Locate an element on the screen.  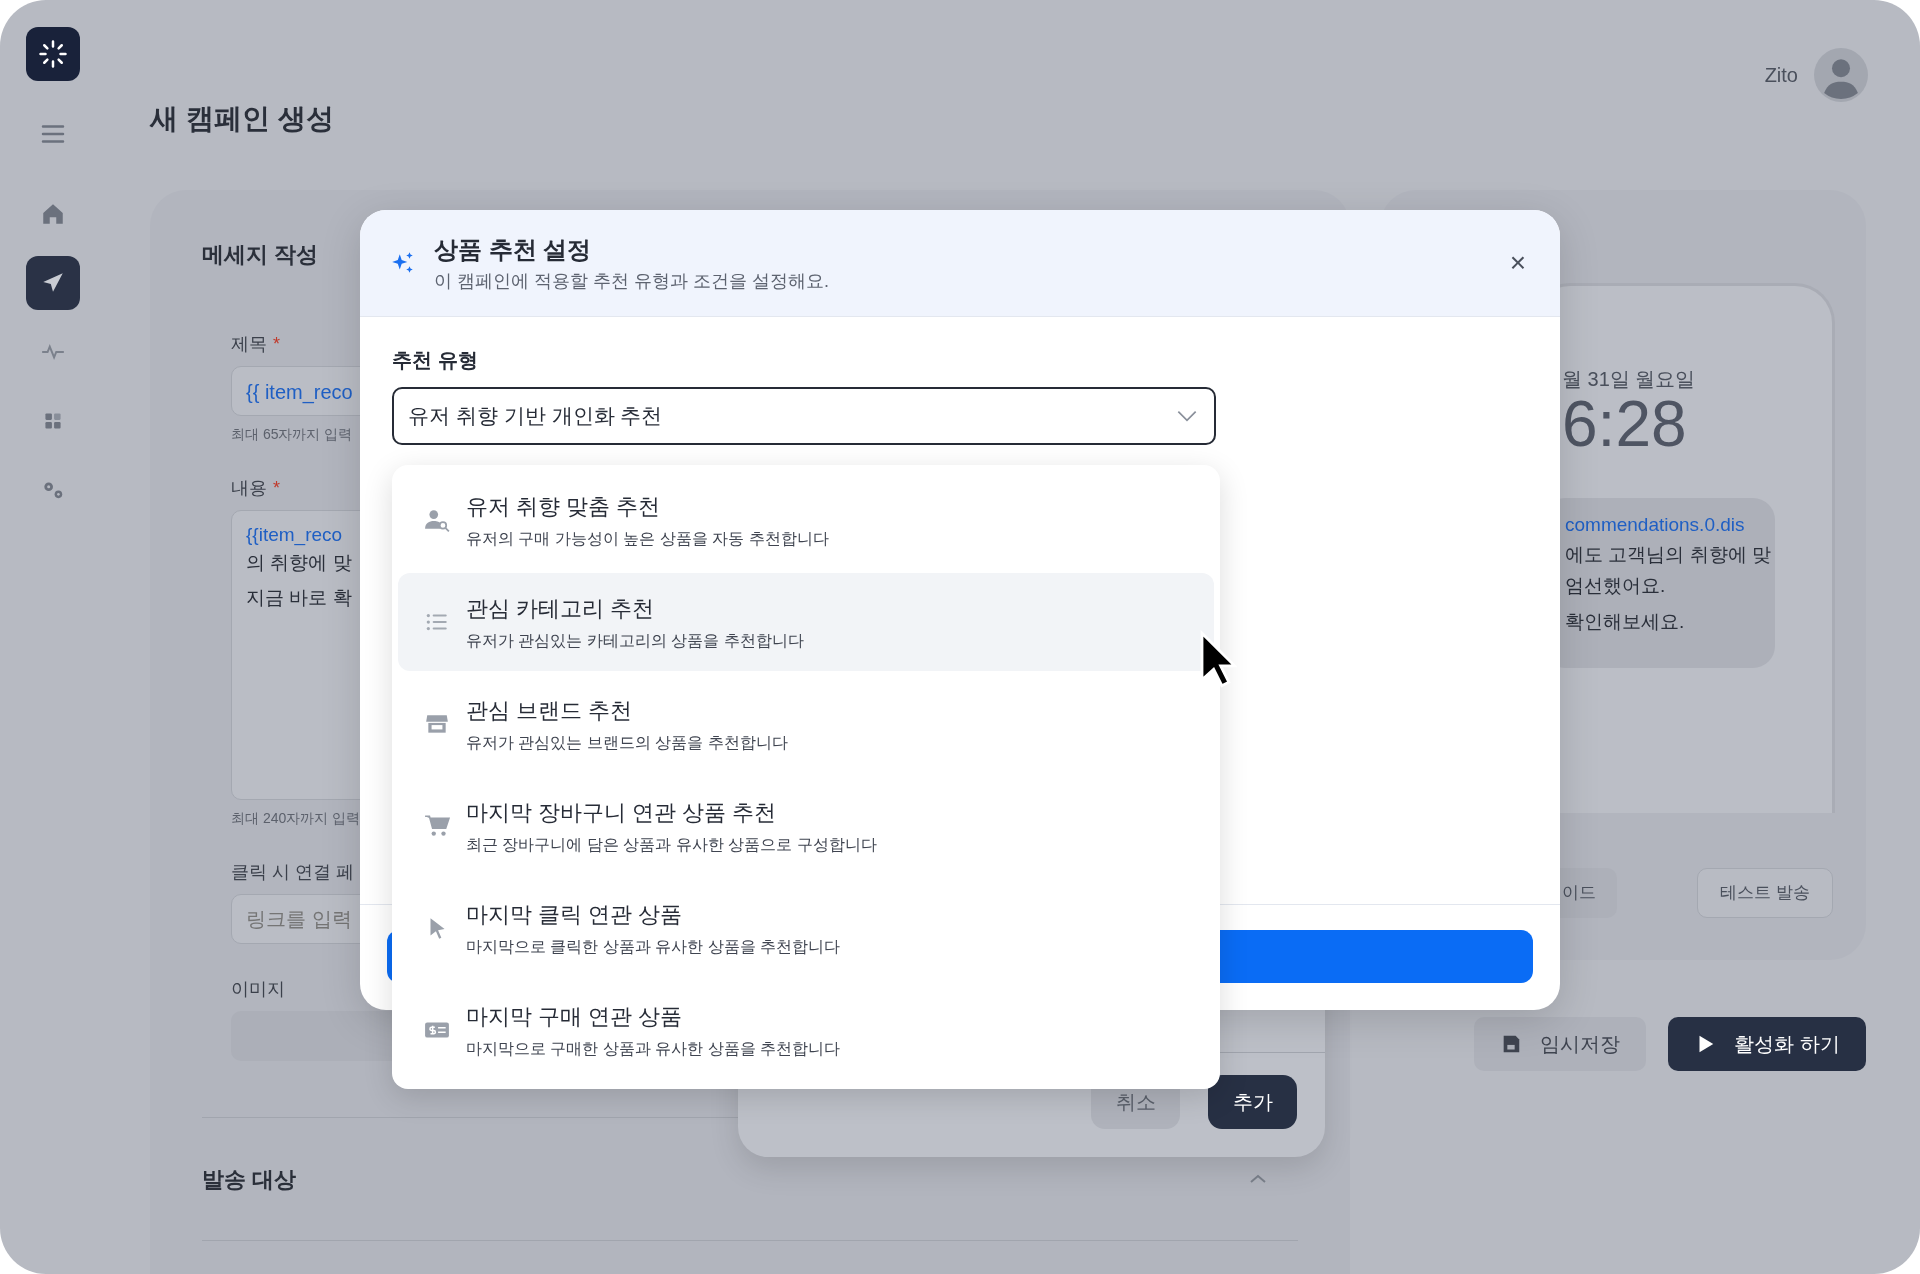
save-draft-button: 임시저장 is located at coordinates (1560, 1044).